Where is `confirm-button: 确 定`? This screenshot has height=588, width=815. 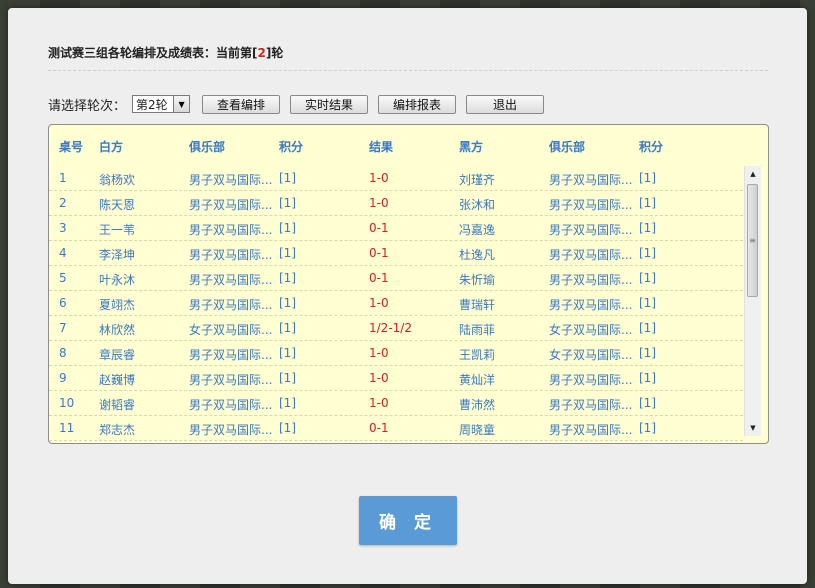
confirm-button: 确 定 is located at coordinates (408, 520).